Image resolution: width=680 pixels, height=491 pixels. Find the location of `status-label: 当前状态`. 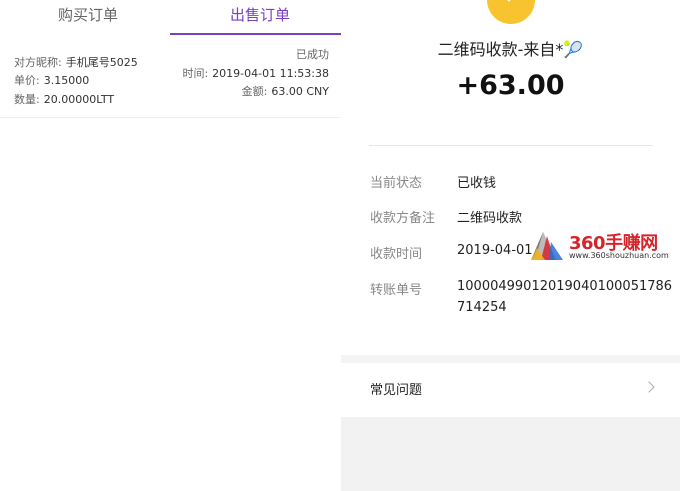

status-label: 当前状态 is located at coordinates (396, 183).